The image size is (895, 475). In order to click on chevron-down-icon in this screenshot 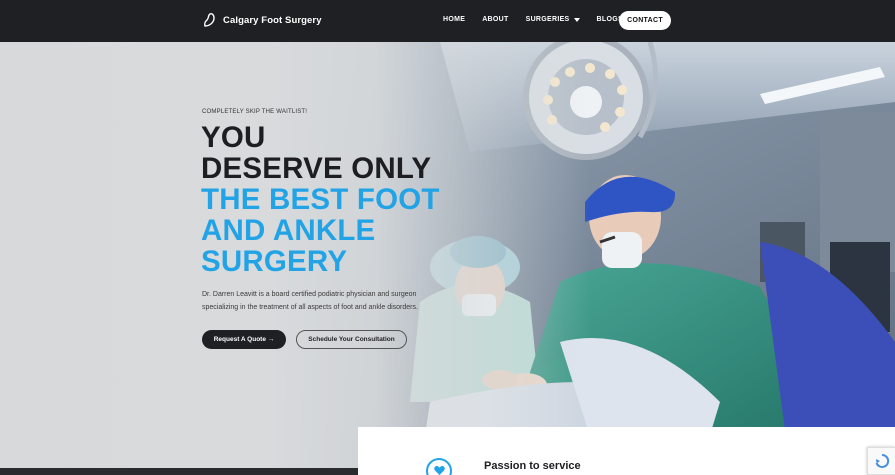, I will do `click(576, 19)`.